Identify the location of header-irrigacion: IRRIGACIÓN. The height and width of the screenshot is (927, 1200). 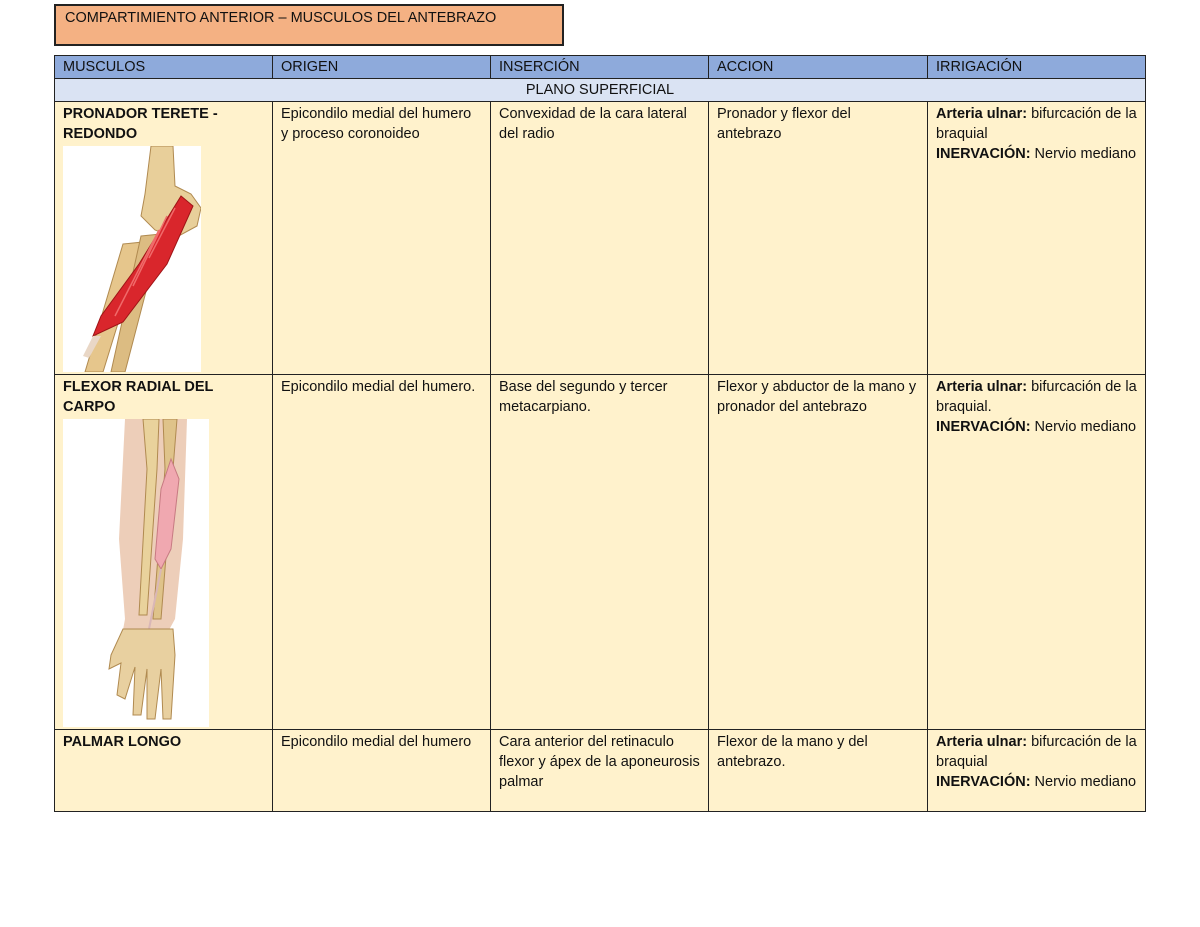
(1036, 67).